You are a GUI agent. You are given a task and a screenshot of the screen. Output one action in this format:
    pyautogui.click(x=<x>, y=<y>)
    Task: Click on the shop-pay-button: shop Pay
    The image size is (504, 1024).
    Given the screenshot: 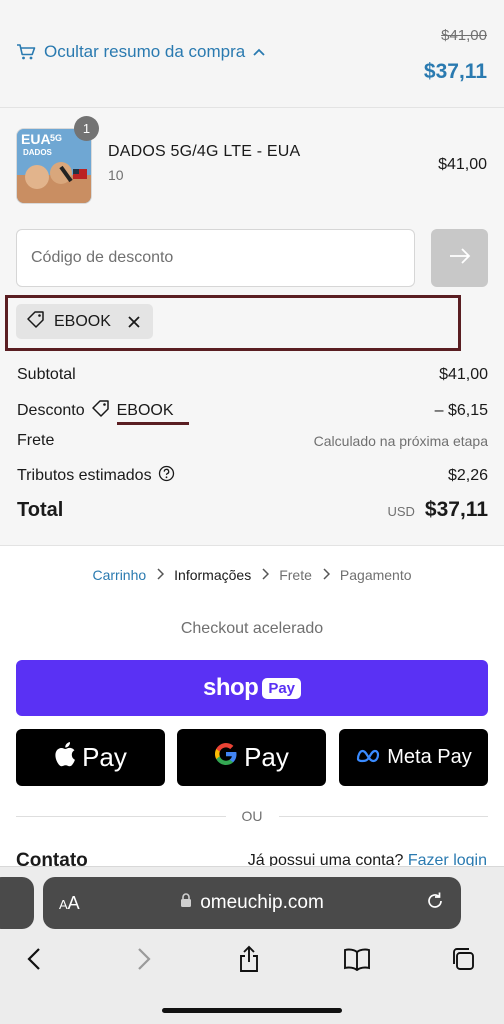 What is the action you would take?
    pyautogui.click(x=252, y=688)
    